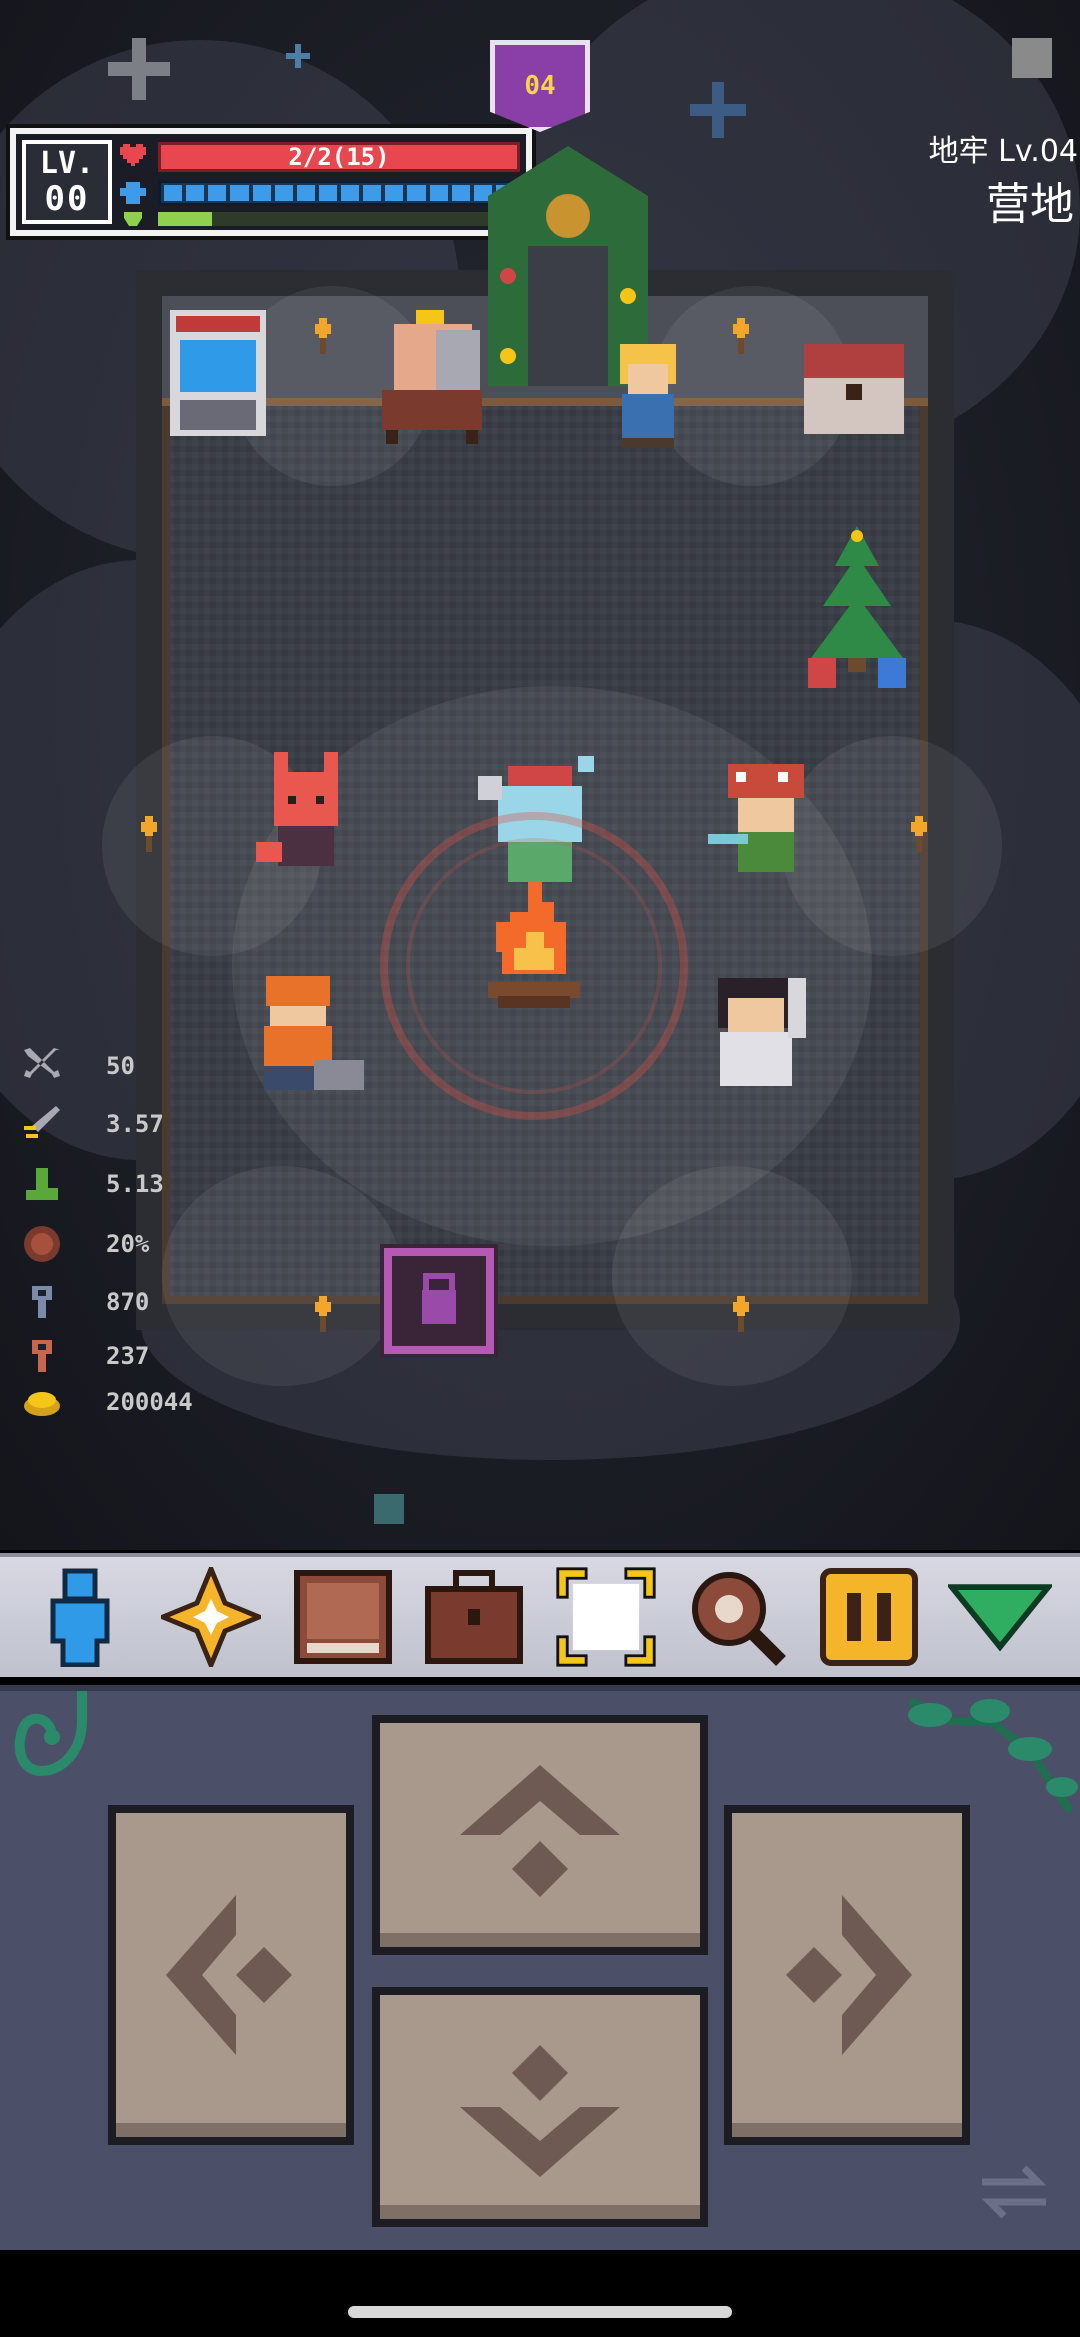  Describe the element at coordinates (1030, 204) in the screenshot. I see `location-name: 营地` at that location.